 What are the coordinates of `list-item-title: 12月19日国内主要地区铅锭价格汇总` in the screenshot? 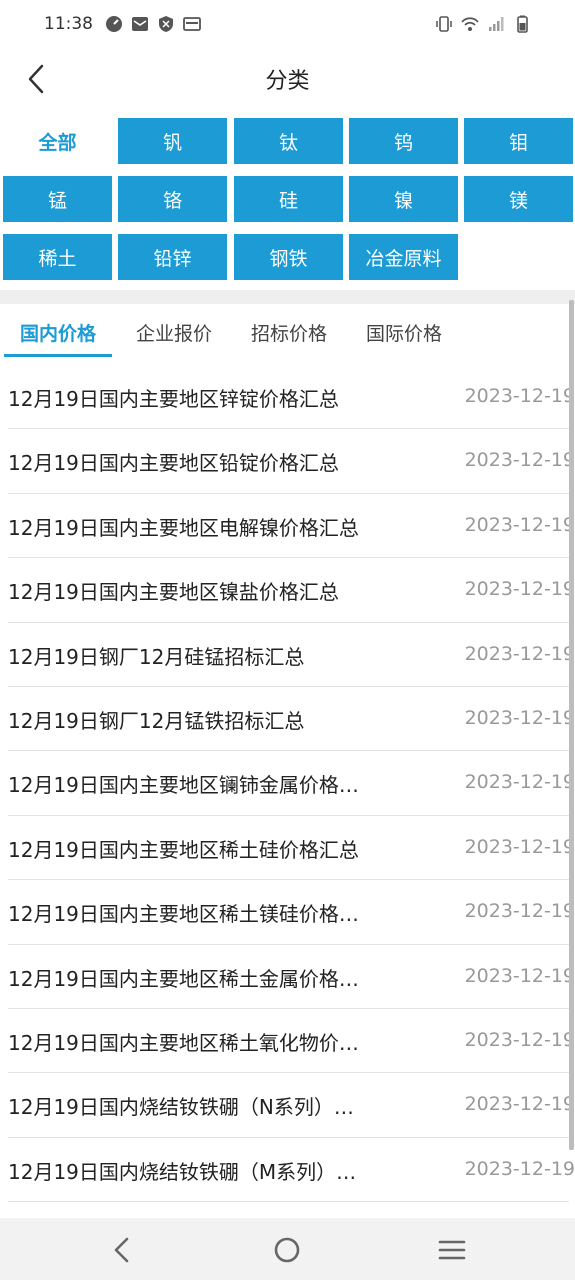 It's located at (173, 463).